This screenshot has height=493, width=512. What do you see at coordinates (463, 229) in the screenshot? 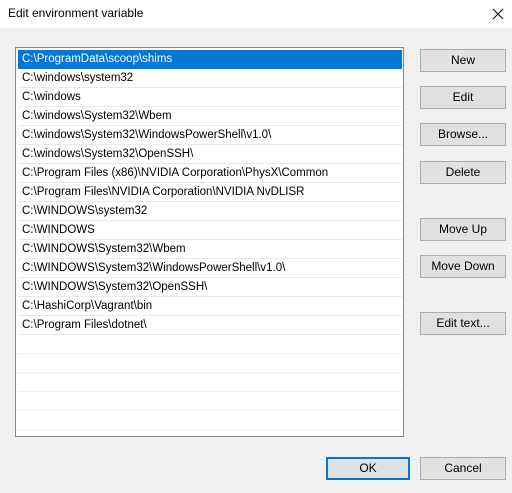
I see `move-up-button: Move Up` at bounding box center [463, 229].